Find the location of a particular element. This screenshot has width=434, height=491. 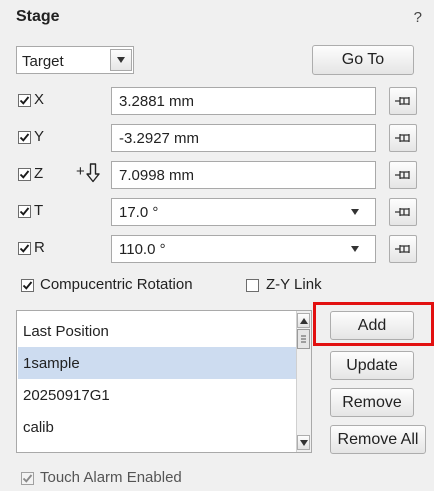

y-pin-button is located at coordinates (403, 138).